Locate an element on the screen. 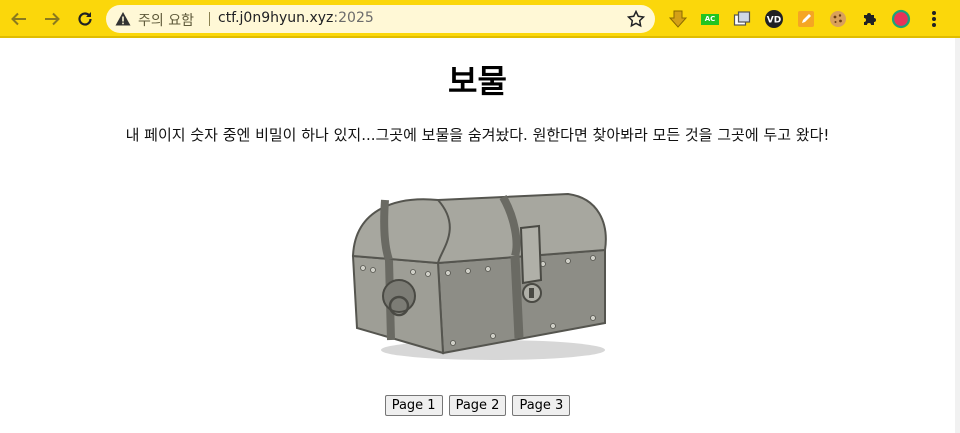 The width and height of the screenshot is (960, 433). extensions-puzzle-button is located at coordinates (870, 19).